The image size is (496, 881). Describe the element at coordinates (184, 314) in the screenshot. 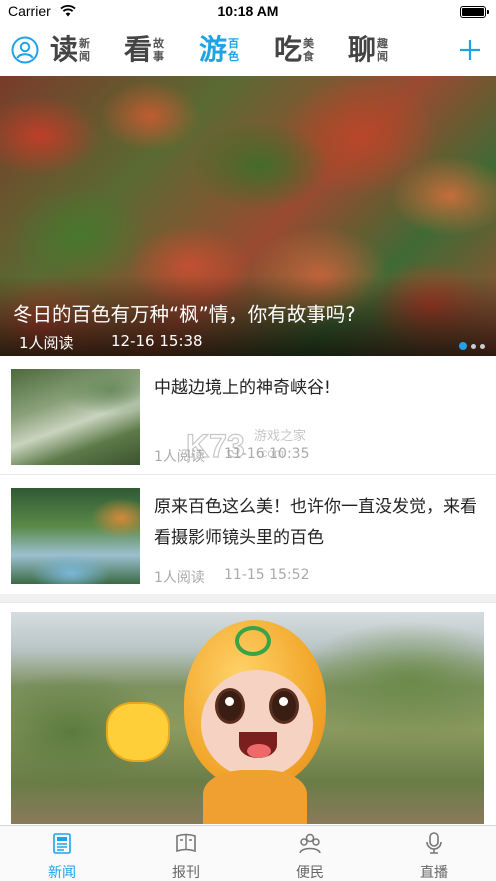

I see `hero-title: 冬日的百色有万种“枫”情，你有故事吗?` at that location.